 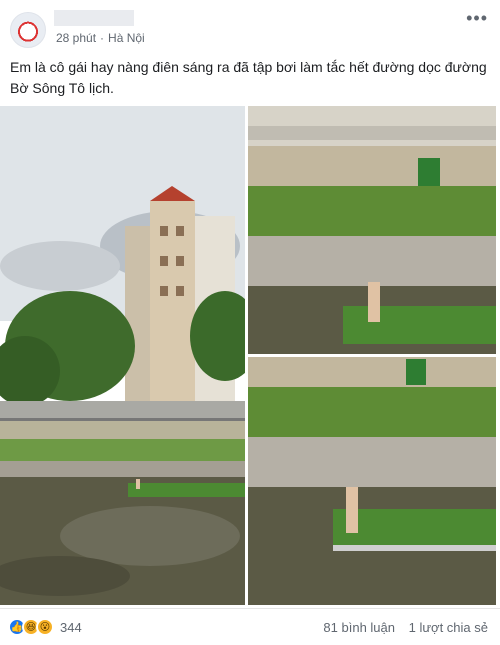 I want to click on post-footer: 👍 😆 😮 344 81 bình luận 1 lượt chia sẻ, so click(x=250, y=626).